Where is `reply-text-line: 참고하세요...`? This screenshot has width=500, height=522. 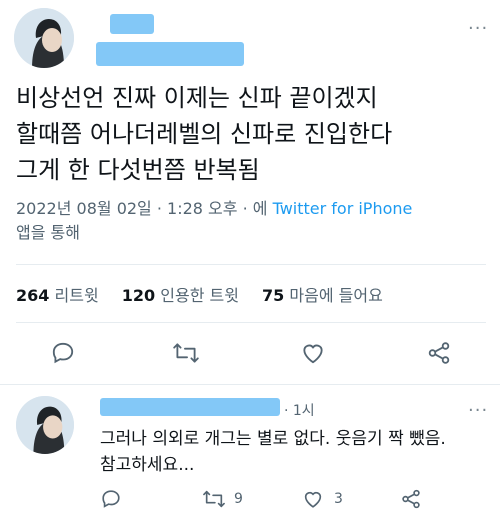
reply-text-line: 참고하세요... is located at coordinates (147, 465).